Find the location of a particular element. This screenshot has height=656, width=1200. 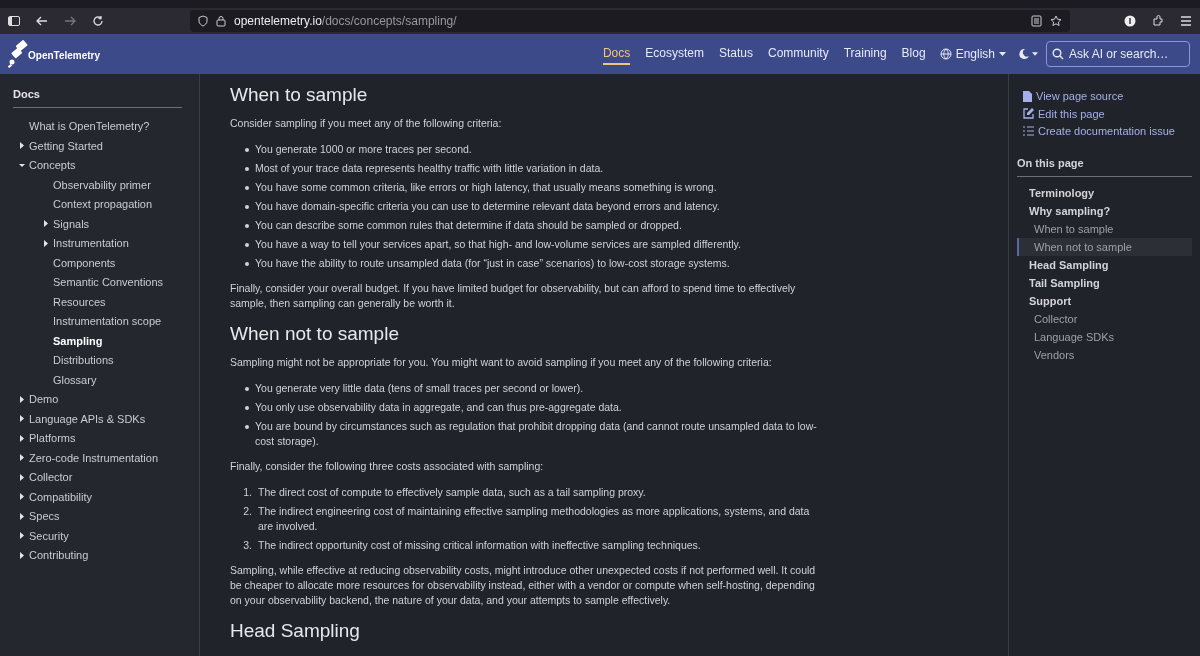

section-heading: Head Sampling is located at coordinates (295, 631).